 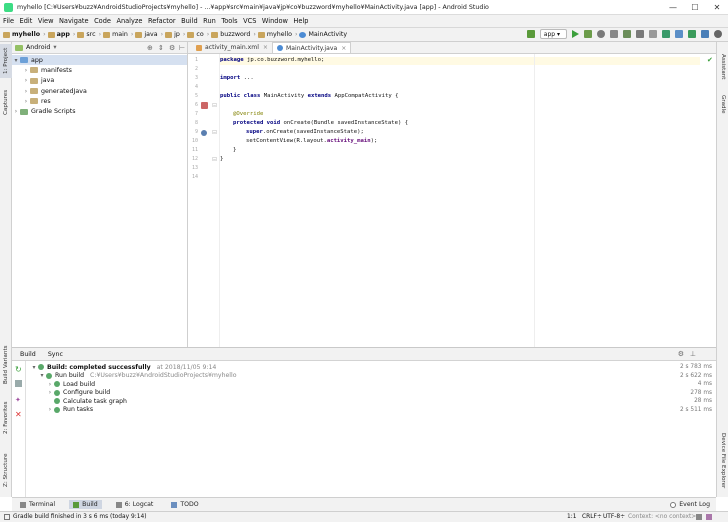 I want to click on tree-item-java: › java, so click(x=99, y=81).